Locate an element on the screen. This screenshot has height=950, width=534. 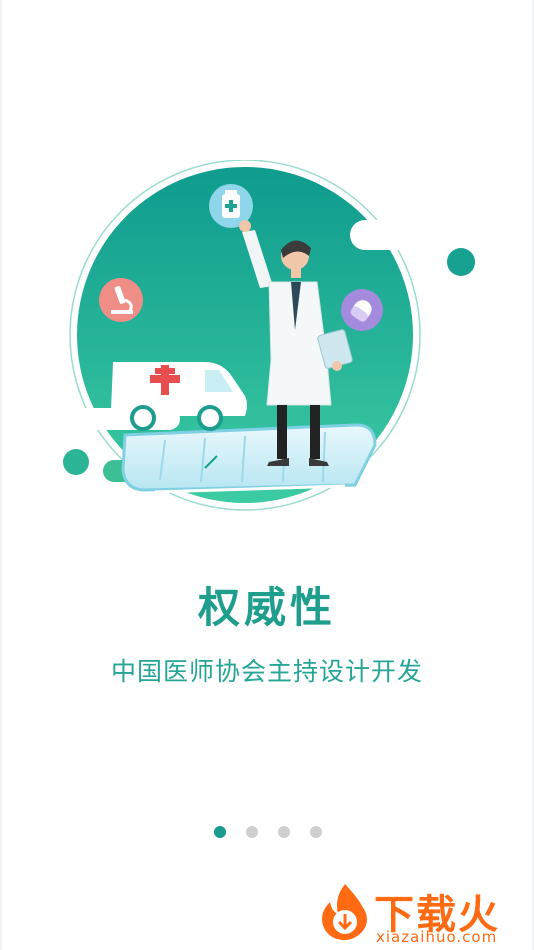
microscope-icon is located at coordinates (121, 300).